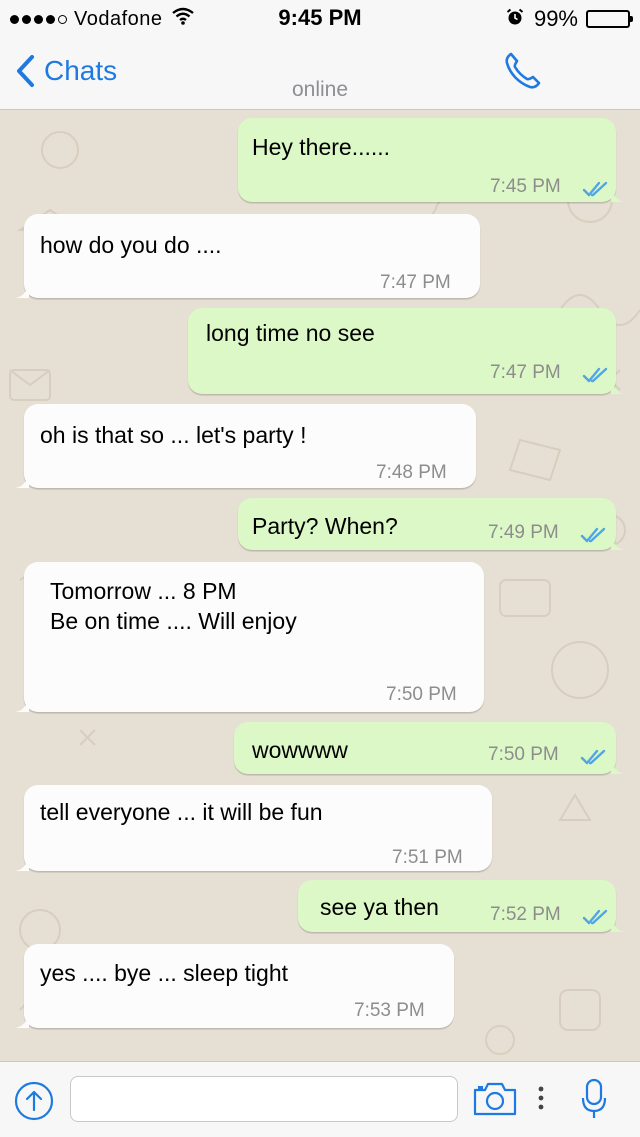 This screenshot has height=1137, width=640. I want to click on outgoing-message-bubble: wowwww 7:50 PM, so click(429, 748).